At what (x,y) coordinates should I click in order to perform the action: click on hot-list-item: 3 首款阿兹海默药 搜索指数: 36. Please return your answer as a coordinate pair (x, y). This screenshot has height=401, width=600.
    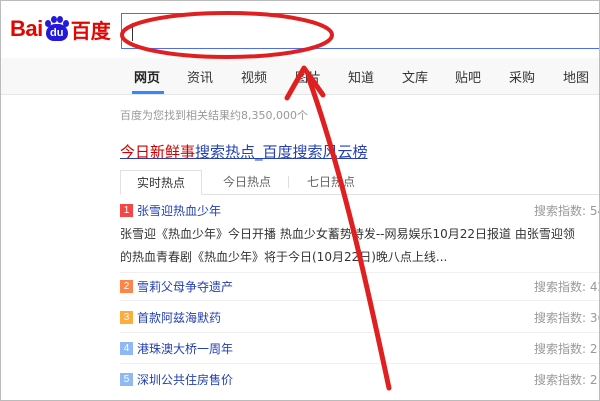
    Looking at the image, I should click on (360, 318).